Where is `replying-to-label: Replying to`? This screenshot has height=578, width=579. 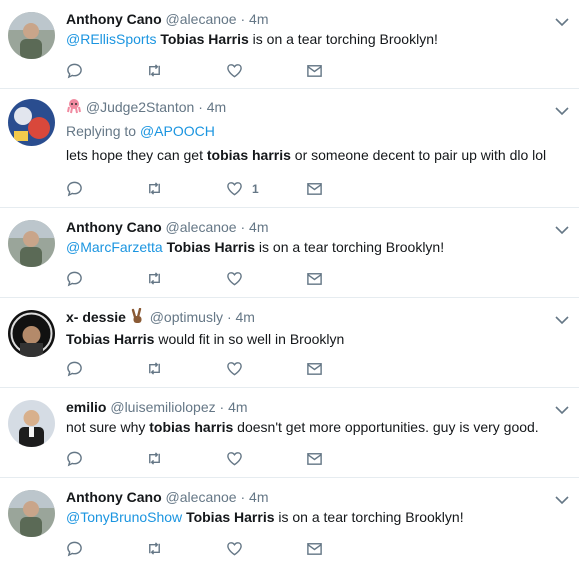 replying-to-label: Replying to is located at coordinates (101, 131).